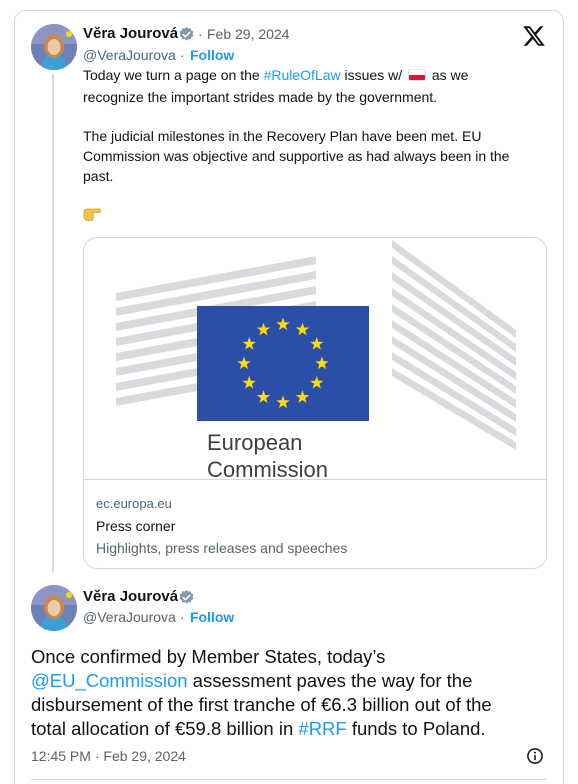 This screenshot has width=578, height=784. I want to click on tweet-date: Feb 29, 2024, so click(248, 34).